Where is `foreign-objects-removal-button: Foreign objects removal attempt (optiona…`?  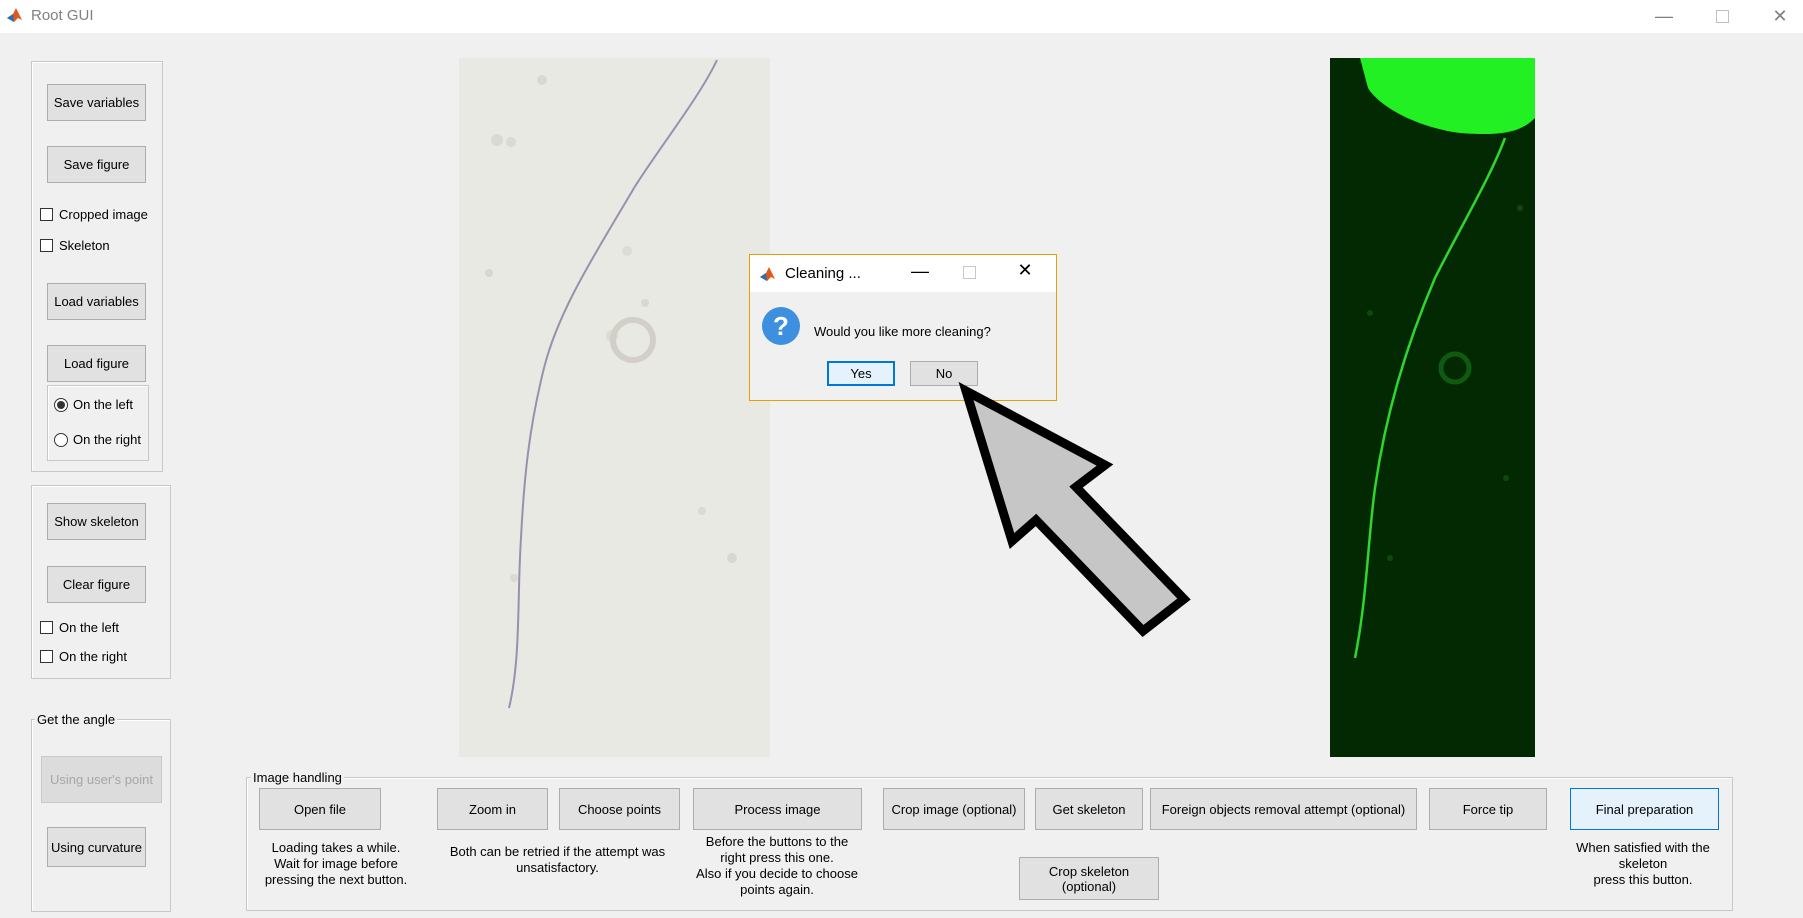 foreign-objects-removal-button: Foreign objects removal attempt (optiona… is located at coordinates (1283, 809).